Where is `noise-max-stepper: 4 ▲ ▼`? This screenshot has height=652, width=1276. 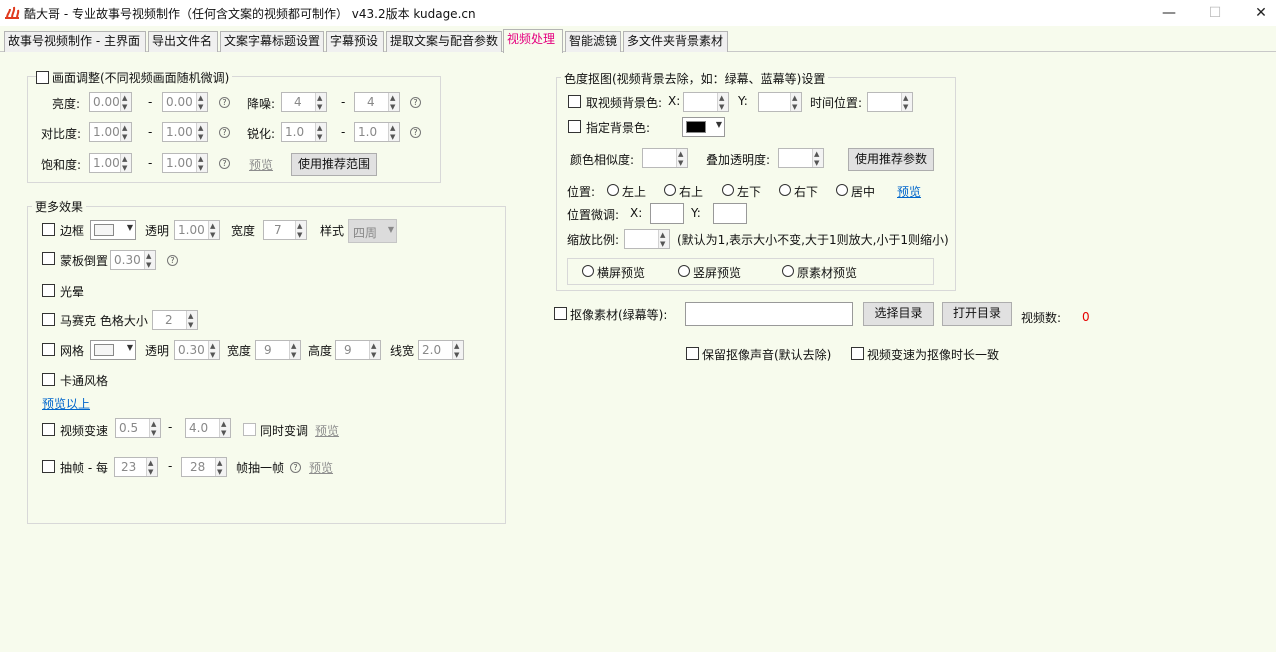 noise-max-stepper: 4 ▲ ▼ is located at coordinates (377, 102).